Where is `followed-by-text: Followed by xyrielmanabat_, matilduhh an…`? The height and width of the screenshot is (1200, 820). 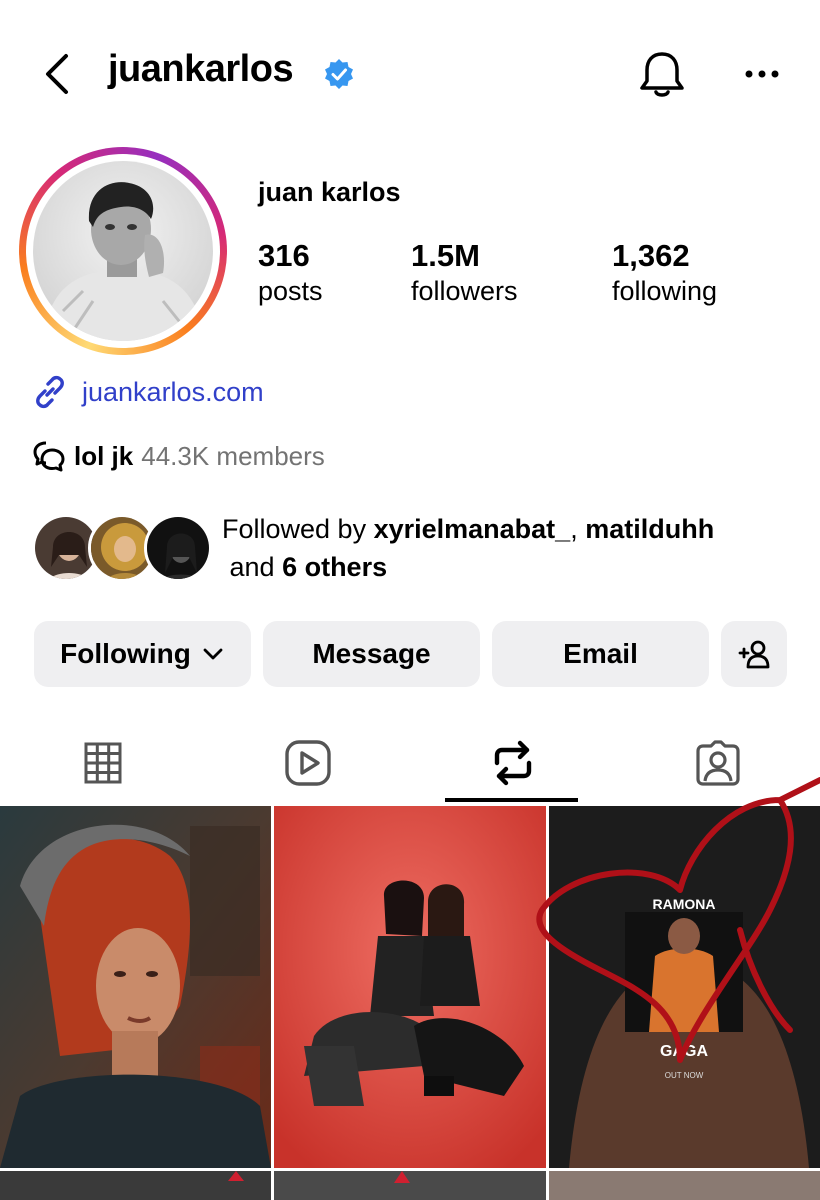 followed-by-text: Followed by xyrielmanabat_, matilduhh an… is located at coordinates (512, 548).